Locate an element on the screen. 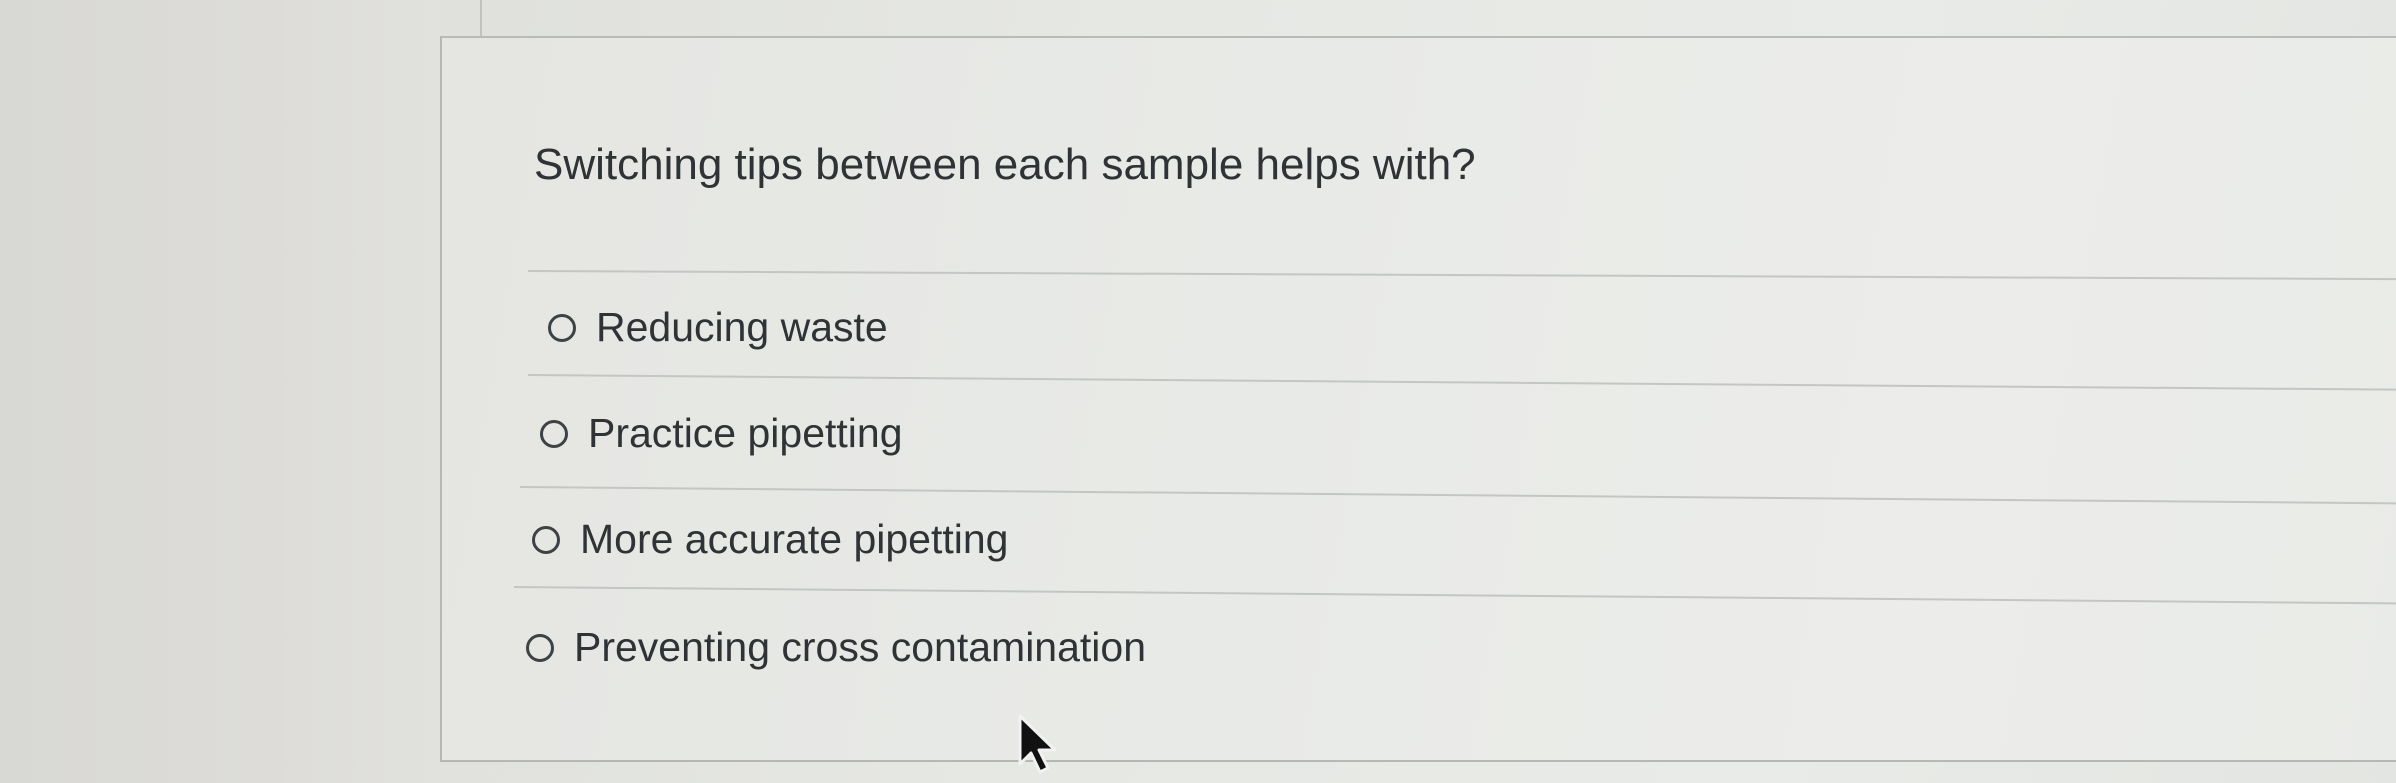  answer-option-more-accurate-pipetting: More accurate pipetting is located at coordinates (770, 539).